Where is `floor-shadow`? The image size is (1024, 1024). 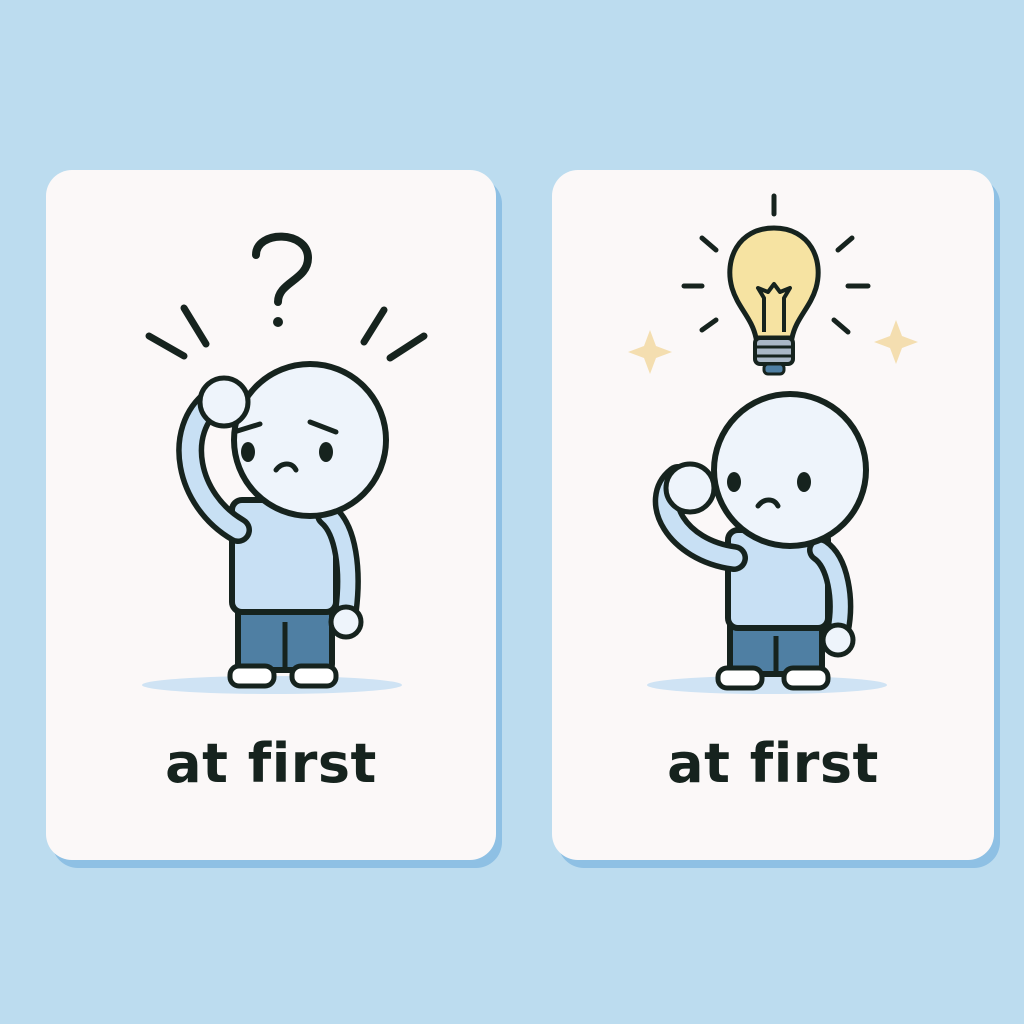
floor-shadow is located at coordinates (767, 685).